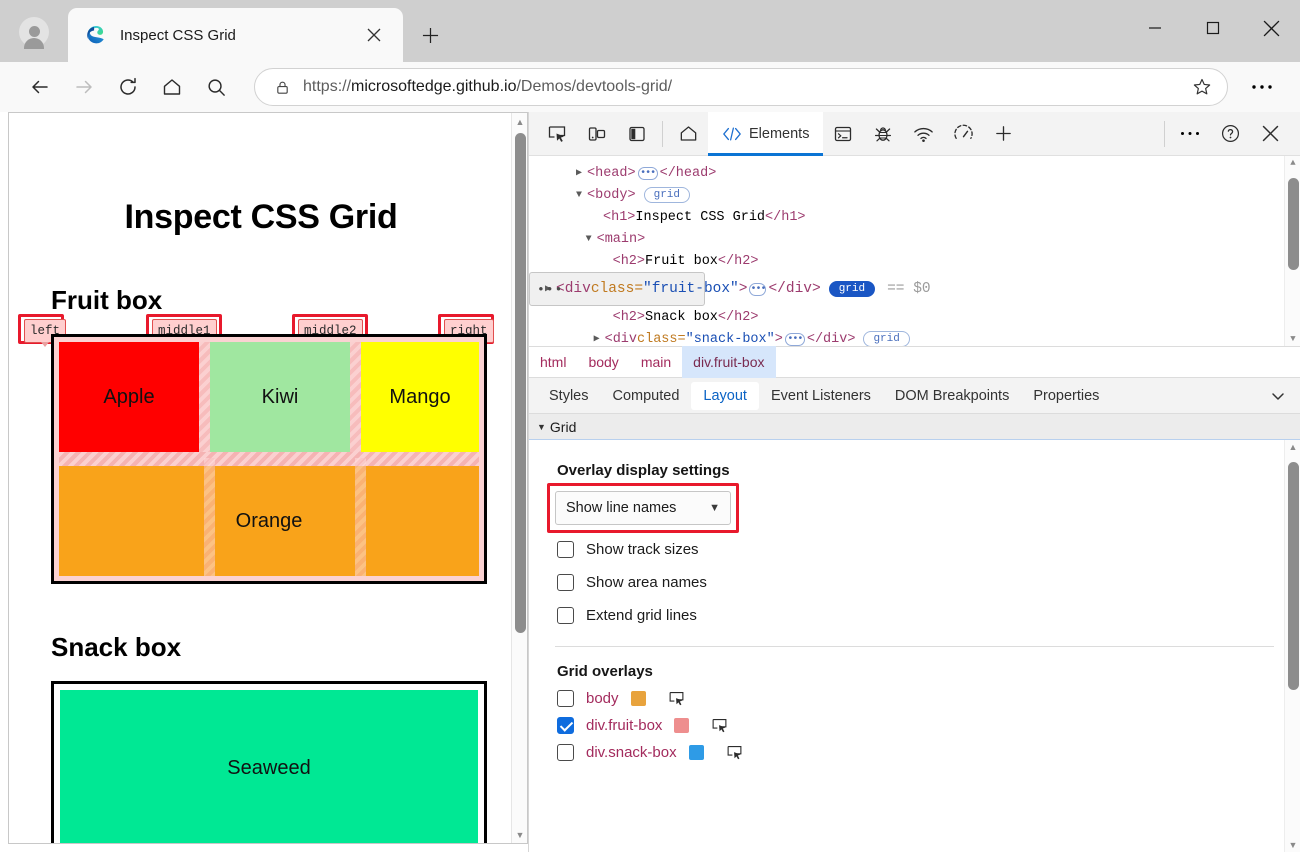 The height and width of the screenshot is (852, 1300). What do you see at coordinates (952, 396) in the screenshot?
I see `tab-dom-breakpoints: DOM Breakpoints` at bounding box center [952, 396].